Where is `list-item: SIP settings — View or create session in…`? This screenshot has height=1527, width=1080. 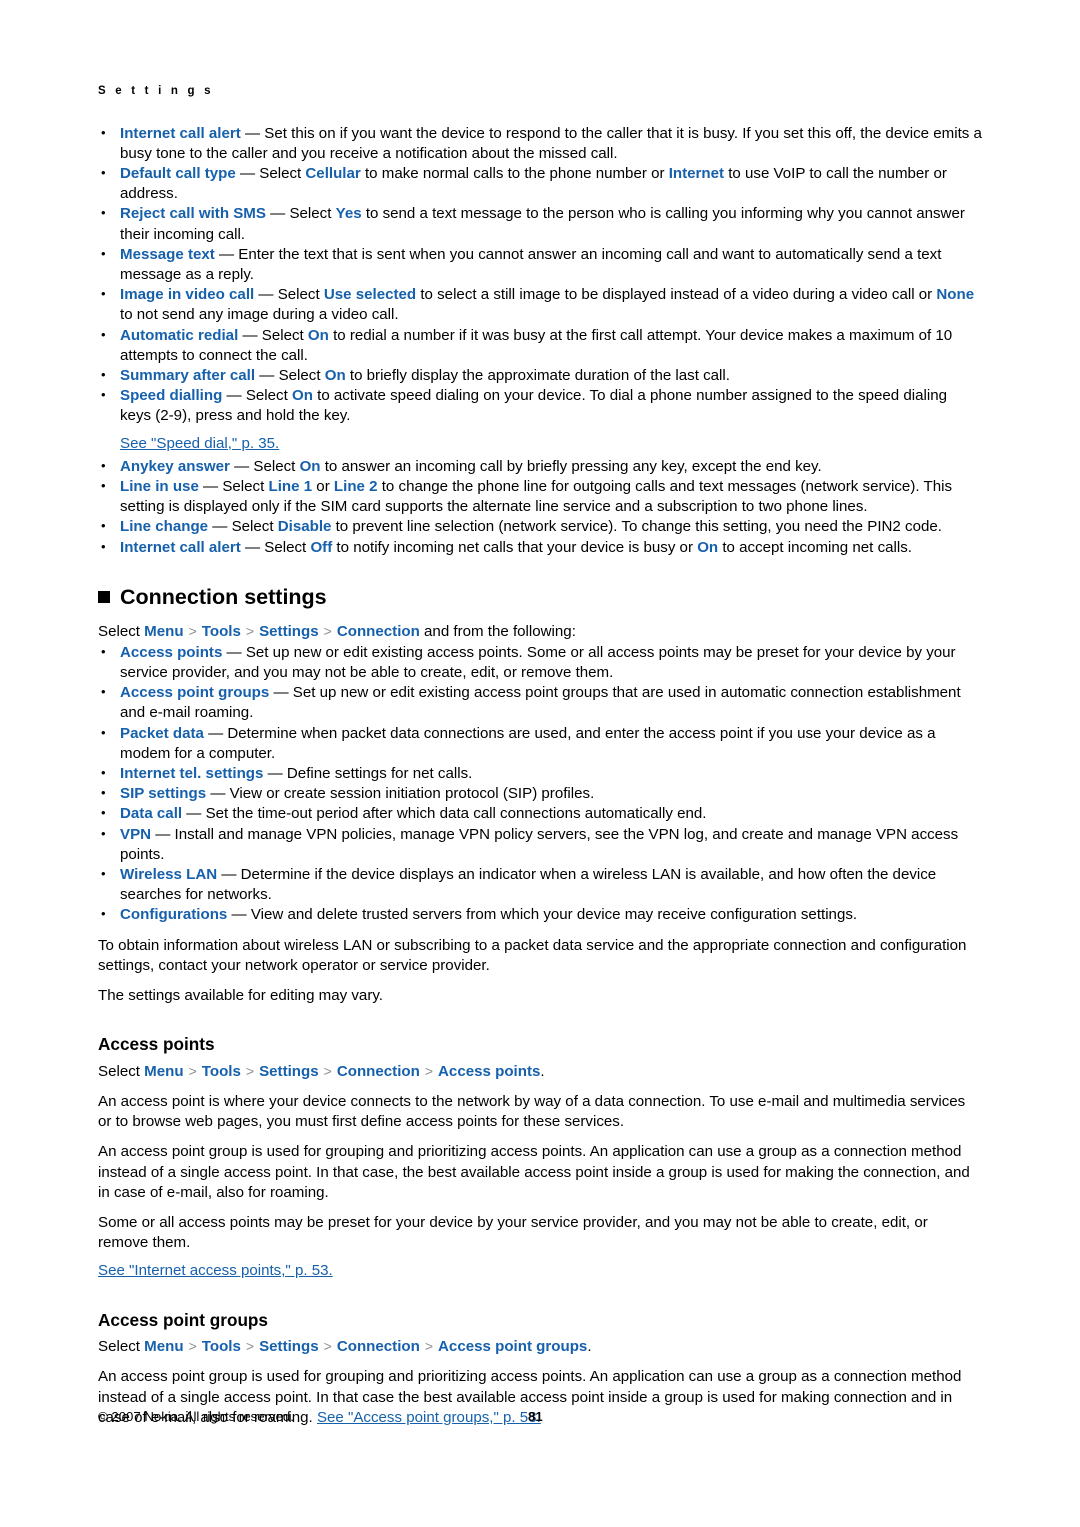
list-item: SIP settings — View or create session in… is located at coordinates (540, 793).